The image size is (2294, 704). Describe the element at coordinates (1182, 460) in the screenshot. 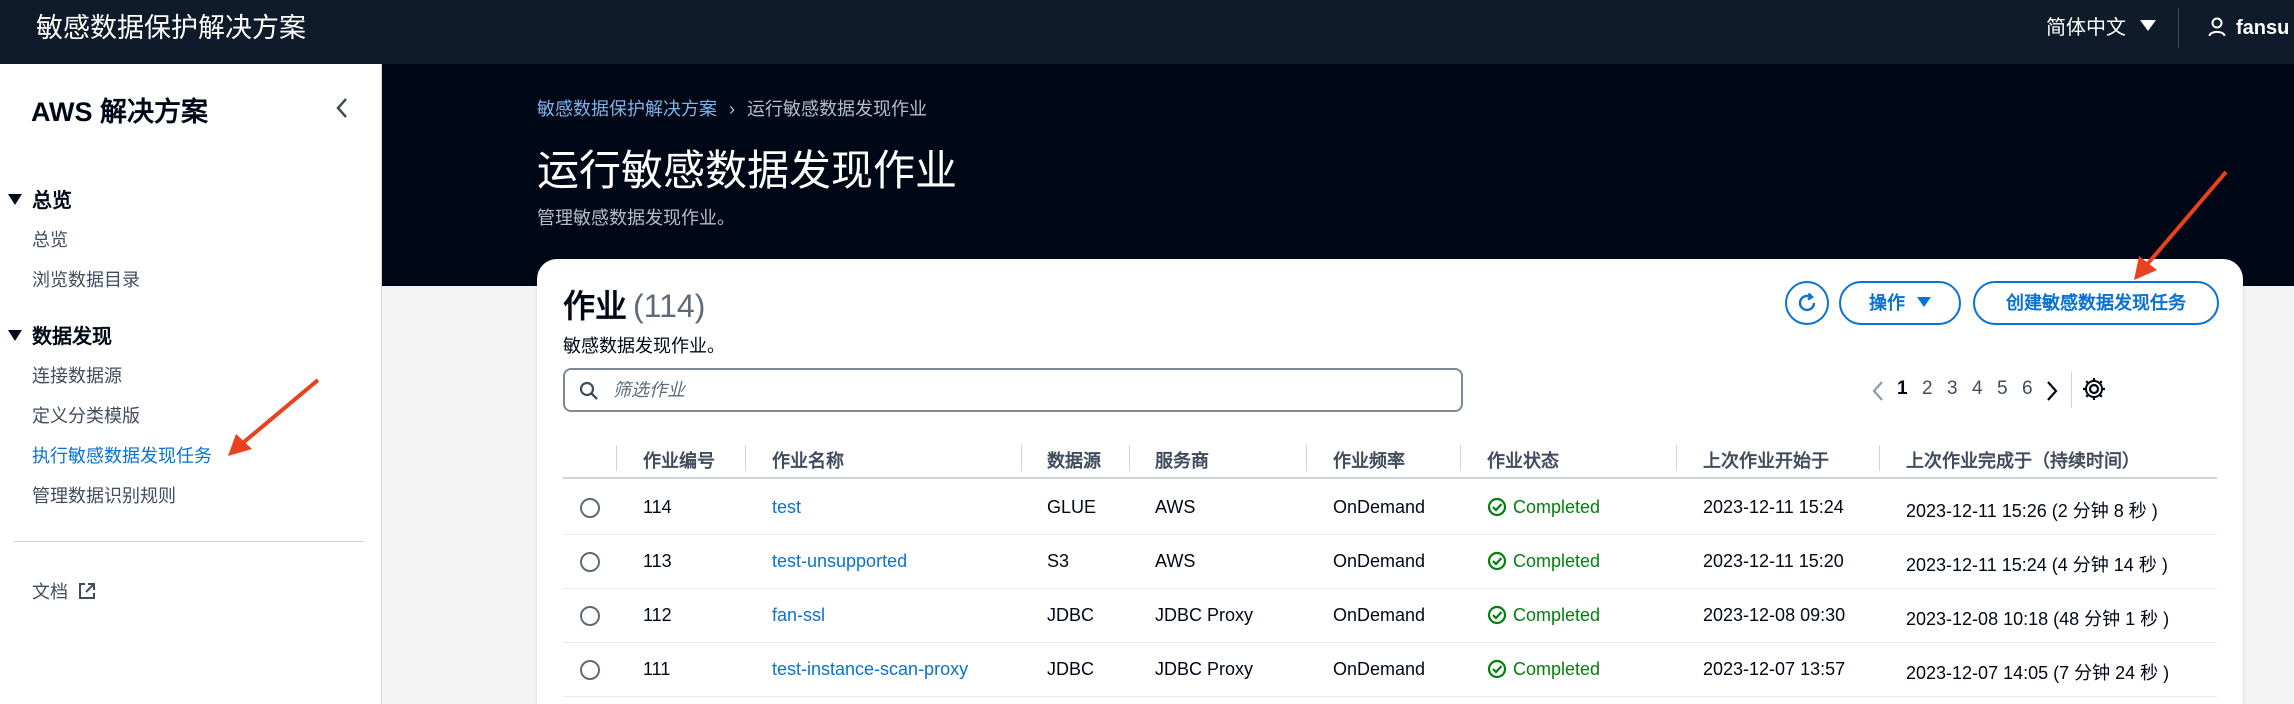

I see `column-header-provider: 服务商` at that location.